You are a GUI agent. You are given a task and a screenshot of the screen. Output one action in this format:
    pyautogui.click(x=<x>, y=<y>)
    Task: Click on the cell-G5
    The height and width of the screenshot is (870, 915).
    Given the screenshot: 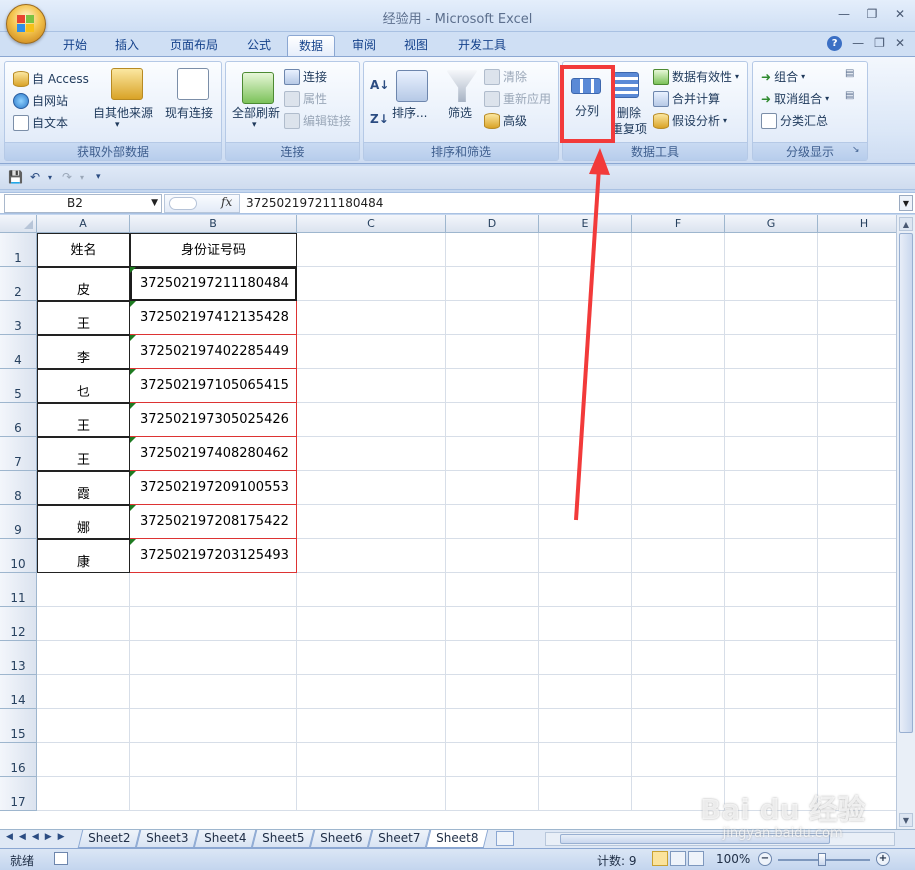 What is the action you would take?
    pyautogui.click(x=771, y=386)
    